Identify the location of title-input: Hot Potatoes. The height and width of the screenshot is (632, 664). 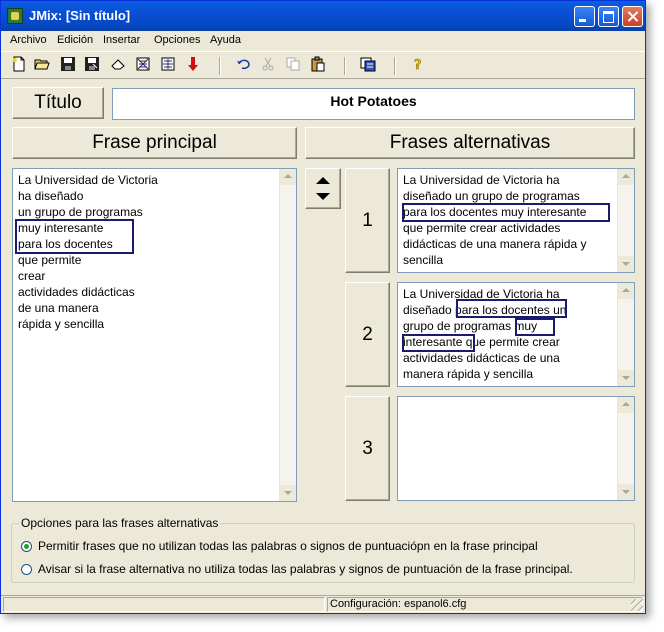
(373, 104).